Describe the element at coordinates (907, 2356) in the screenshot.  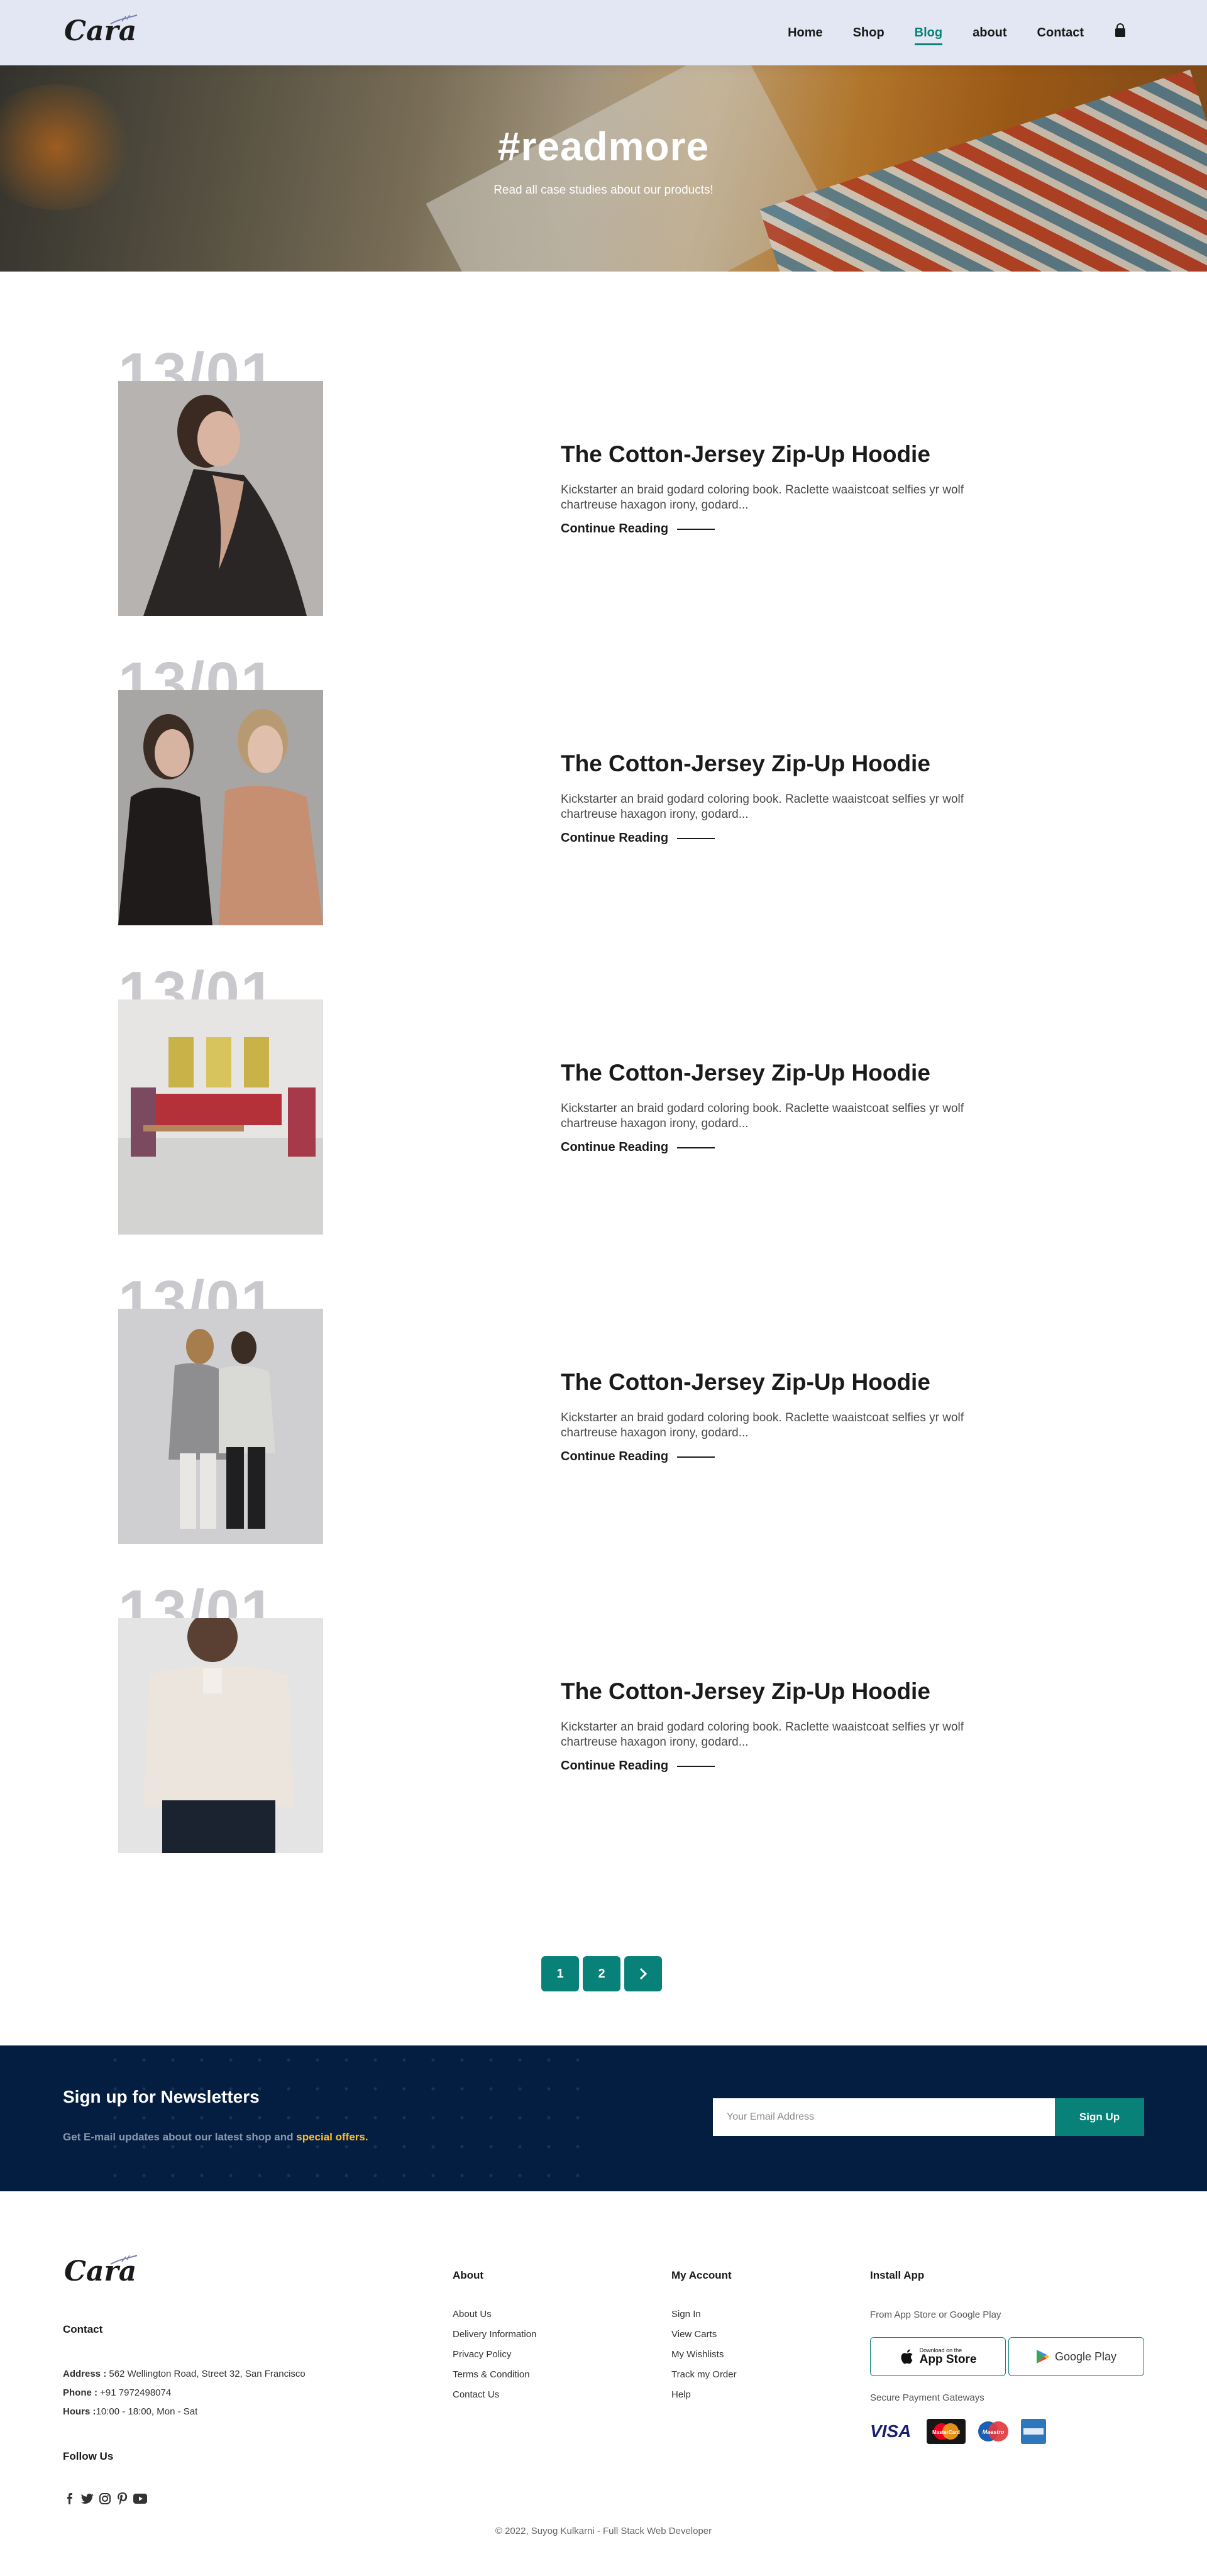
I see `apple-icon` at that location.